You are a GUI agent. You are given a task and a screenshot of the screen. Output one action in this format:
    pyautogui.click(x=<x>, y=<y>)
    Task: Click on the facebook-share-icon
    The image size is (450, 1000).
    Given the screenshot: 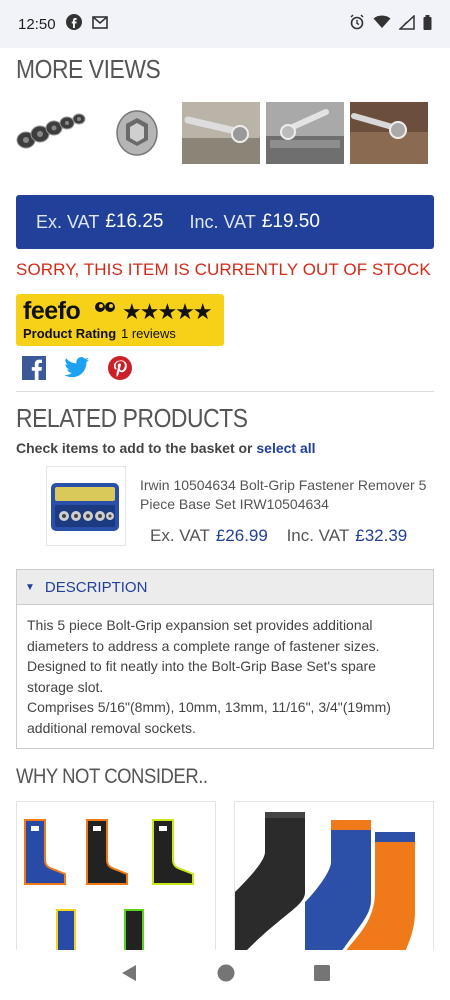 What is the action you would take?
    pyautogui.click(x=34, y=370)
    